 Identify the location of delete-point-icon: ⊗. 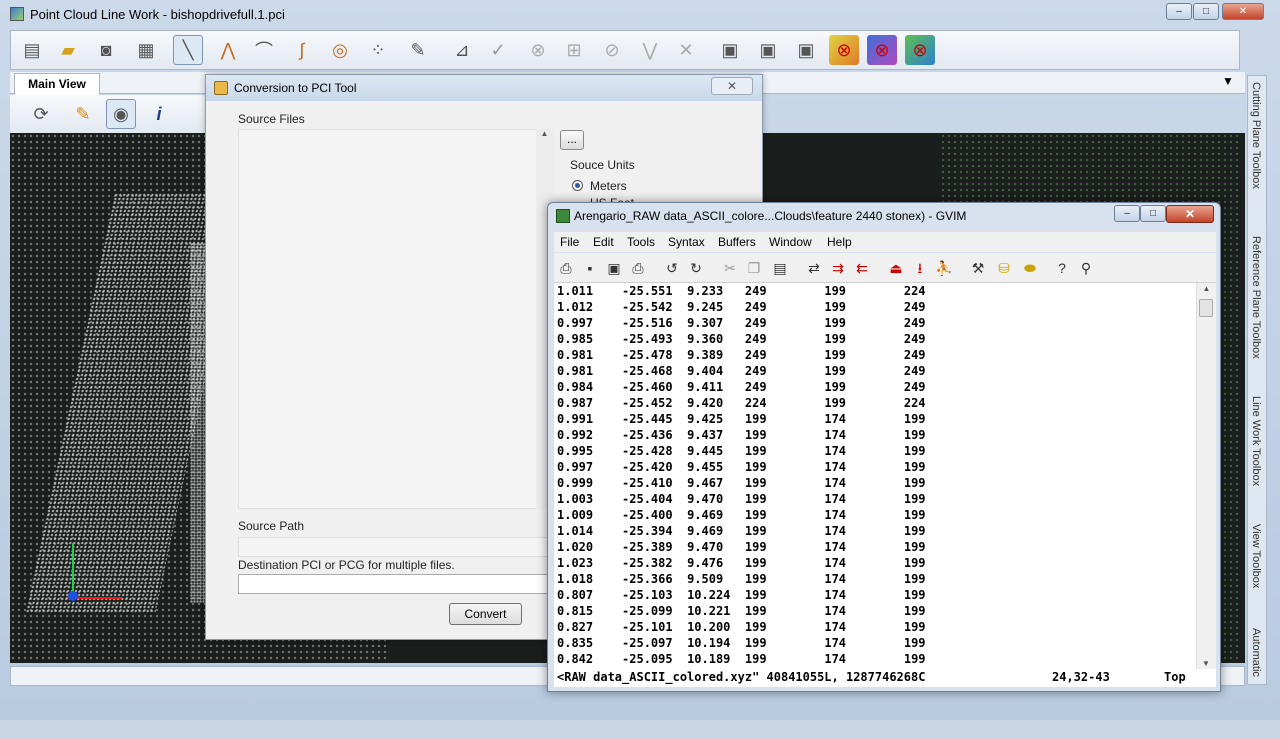
(538, 50).